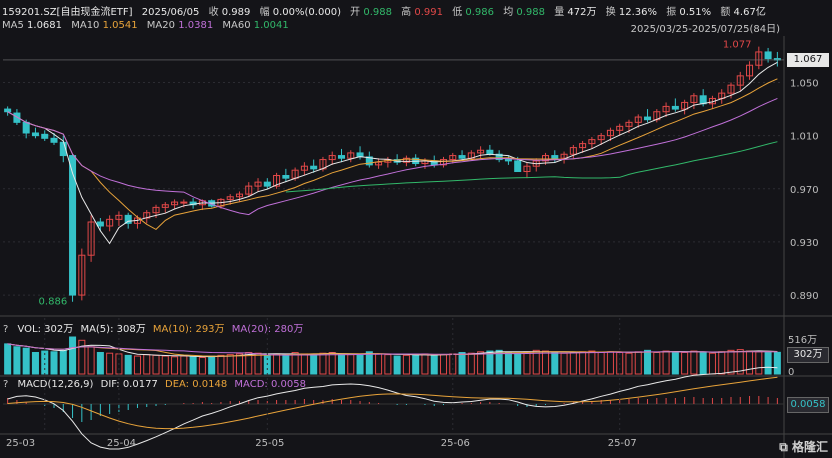  I want to click on volume-legend-ma10: MA(10): 293万, so click(188, 329).